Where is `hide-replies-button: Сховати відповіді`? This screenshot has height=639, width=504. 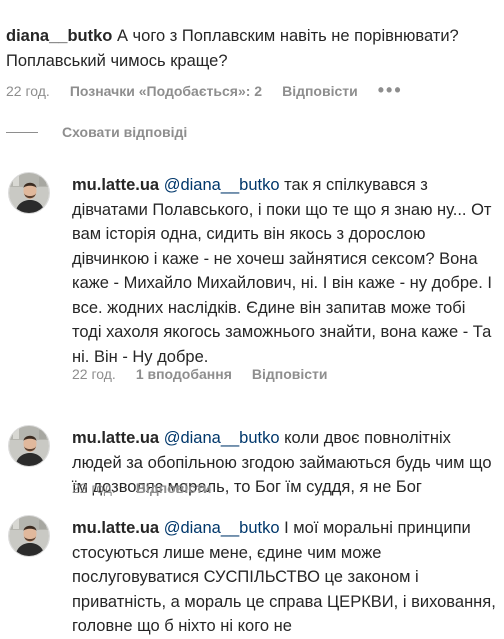
hide-replies-button: Сховати відповіді is located at coordinates (96, 132).